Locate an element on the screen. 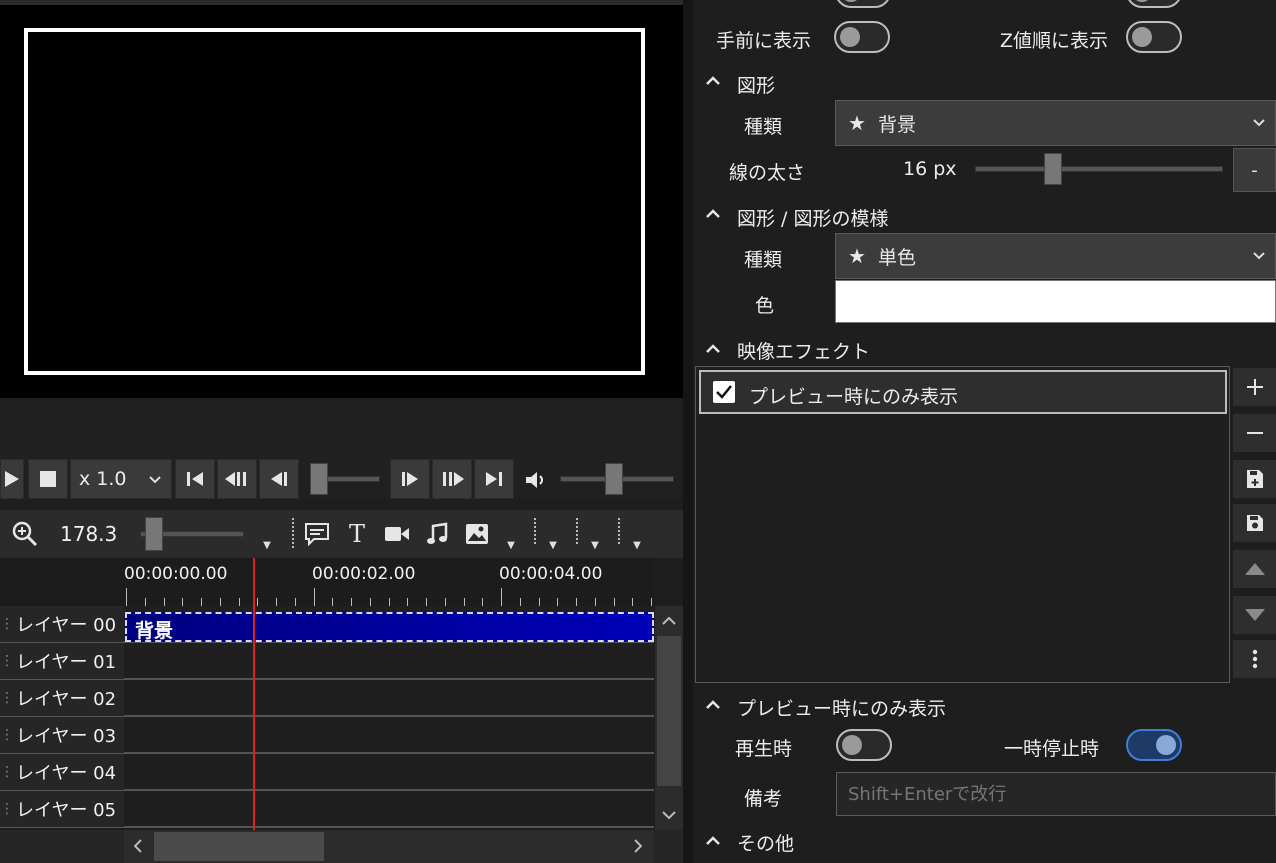  layer-header-corner is located at coordinates (62, 582).